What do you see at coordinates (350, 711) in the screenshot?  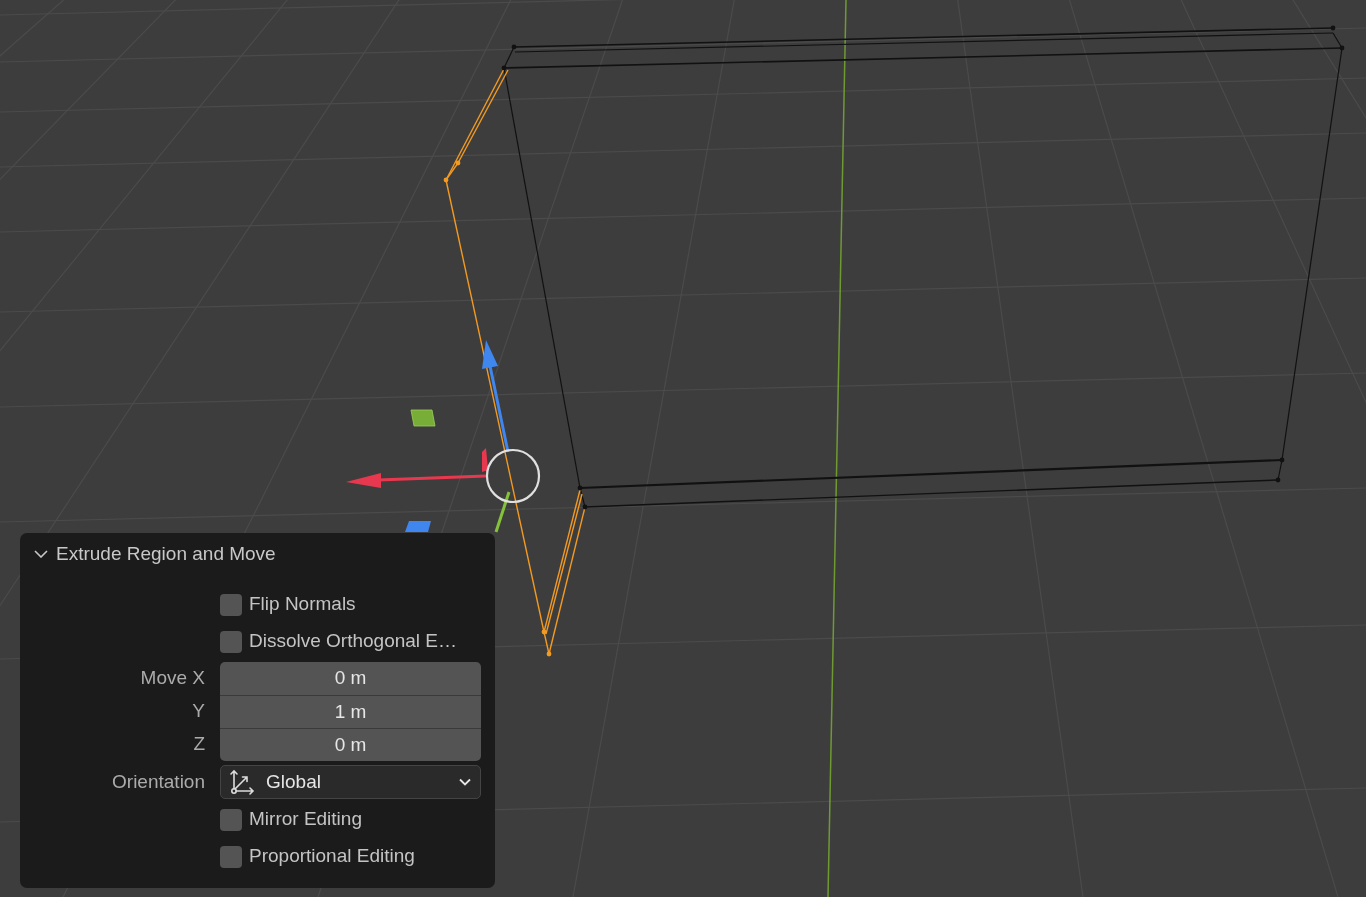 I see `number-field: 1 m` at bounding box center [350, 711].